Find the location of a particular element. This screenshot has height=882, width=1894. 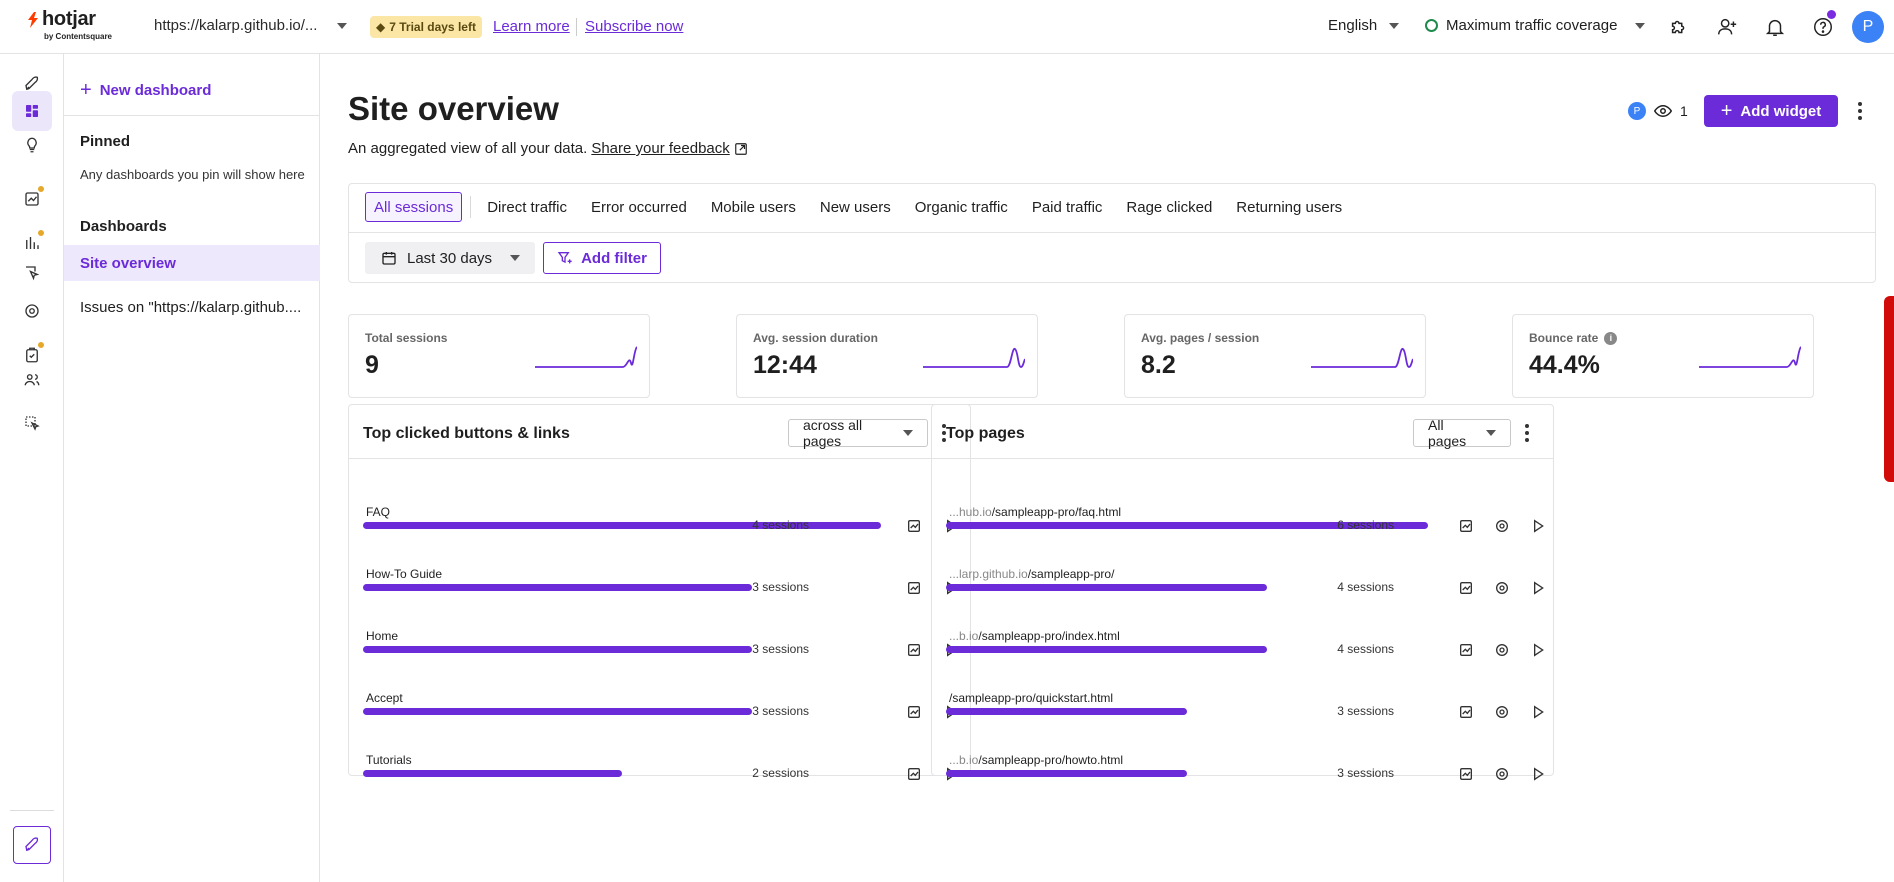

clicked-scope-selector: across all pages is located at coordinates (858, 433).